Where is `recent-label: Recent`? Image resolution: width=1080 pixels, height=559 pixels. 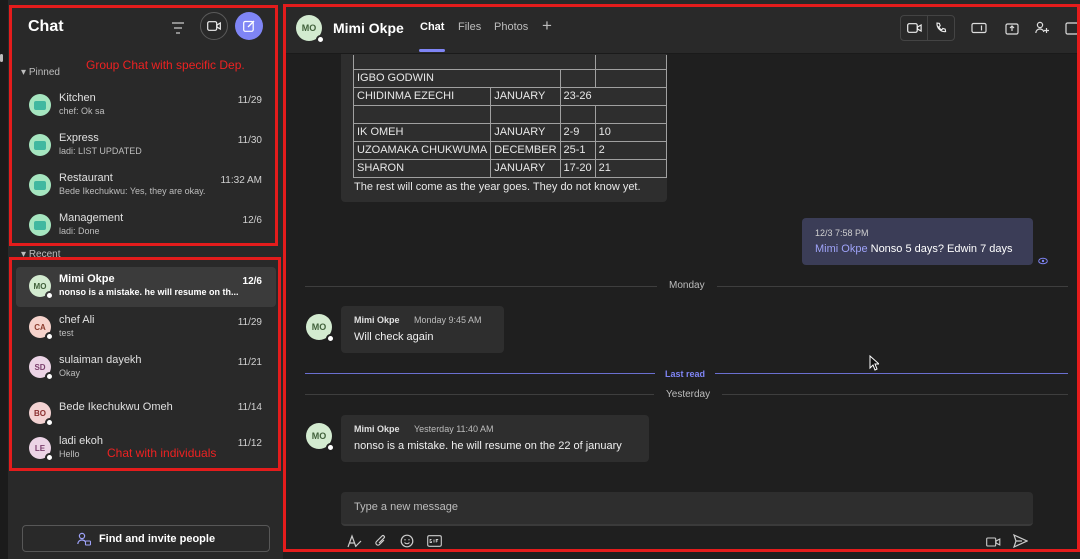
recent-label: Recent is located at coordinates (44, 253).